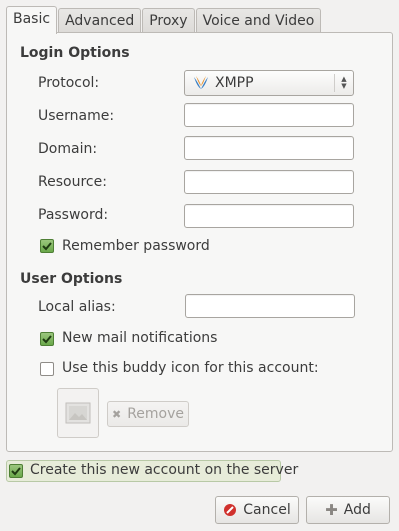 Image resolution: width=399 pixels, height=531 pixels. I want to click on add-plus-icon: ✚, so click(331, 510).